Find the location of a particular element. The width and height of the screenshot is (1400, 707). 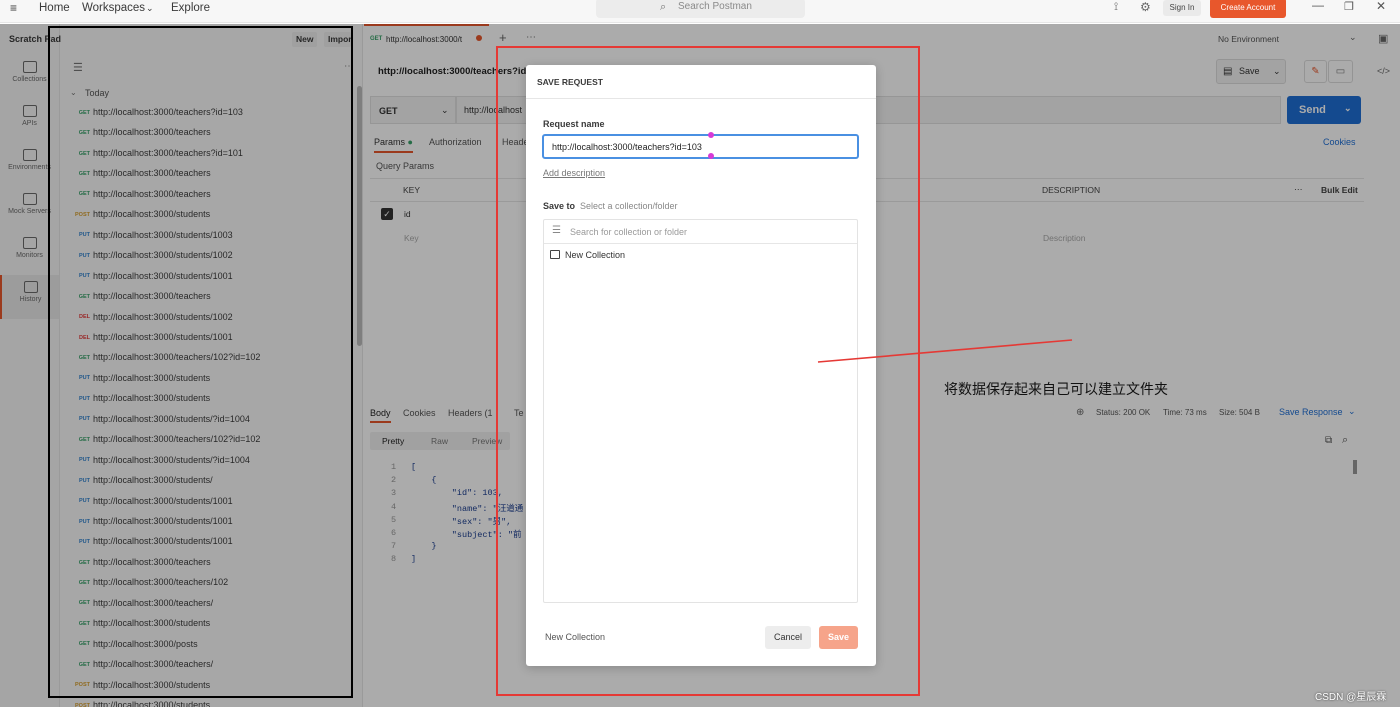

annotation-arrow-line is located at coordinates (945, 351).